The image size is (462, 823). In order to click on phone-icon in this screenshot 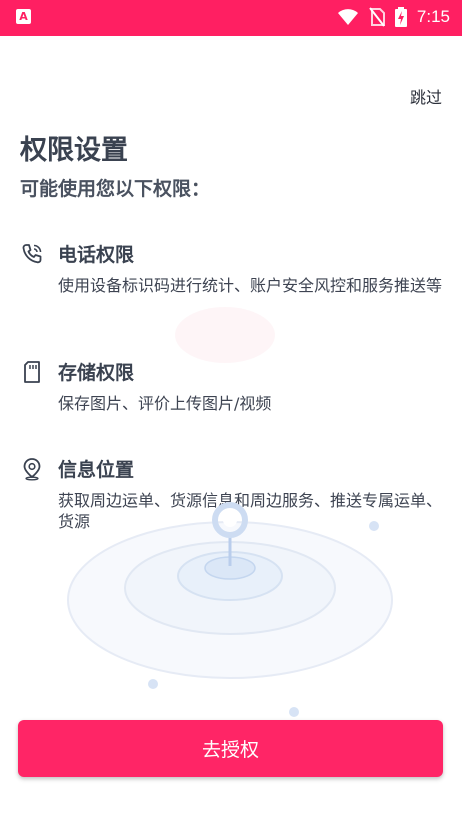, I will do `click(32, 254)`.